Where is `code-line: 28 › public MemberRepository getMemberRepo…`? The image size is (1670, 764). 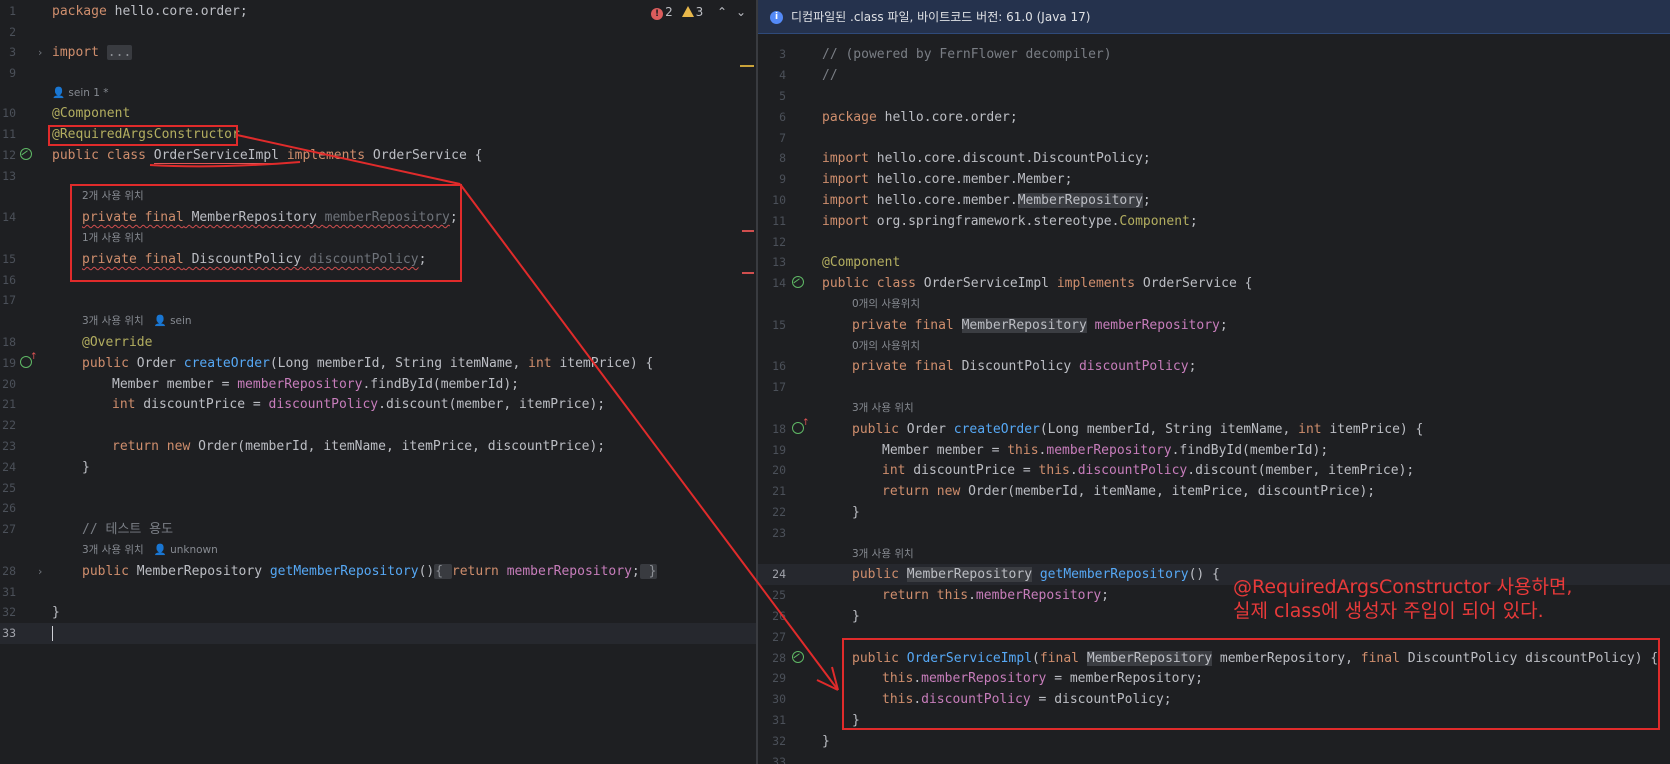 code-line: 28 › public MemberRepository getMemberRepo… is located at coordinates (378, 571).